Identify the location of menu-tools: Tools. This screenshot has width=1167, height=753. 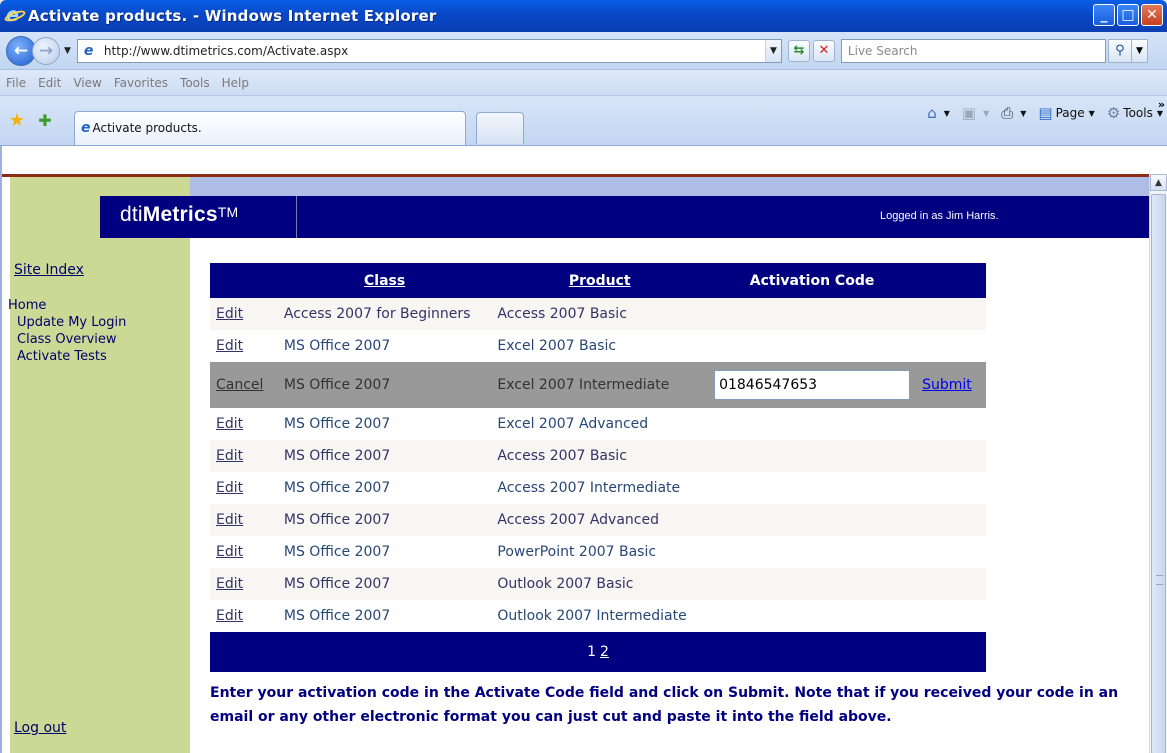
(195, 83).